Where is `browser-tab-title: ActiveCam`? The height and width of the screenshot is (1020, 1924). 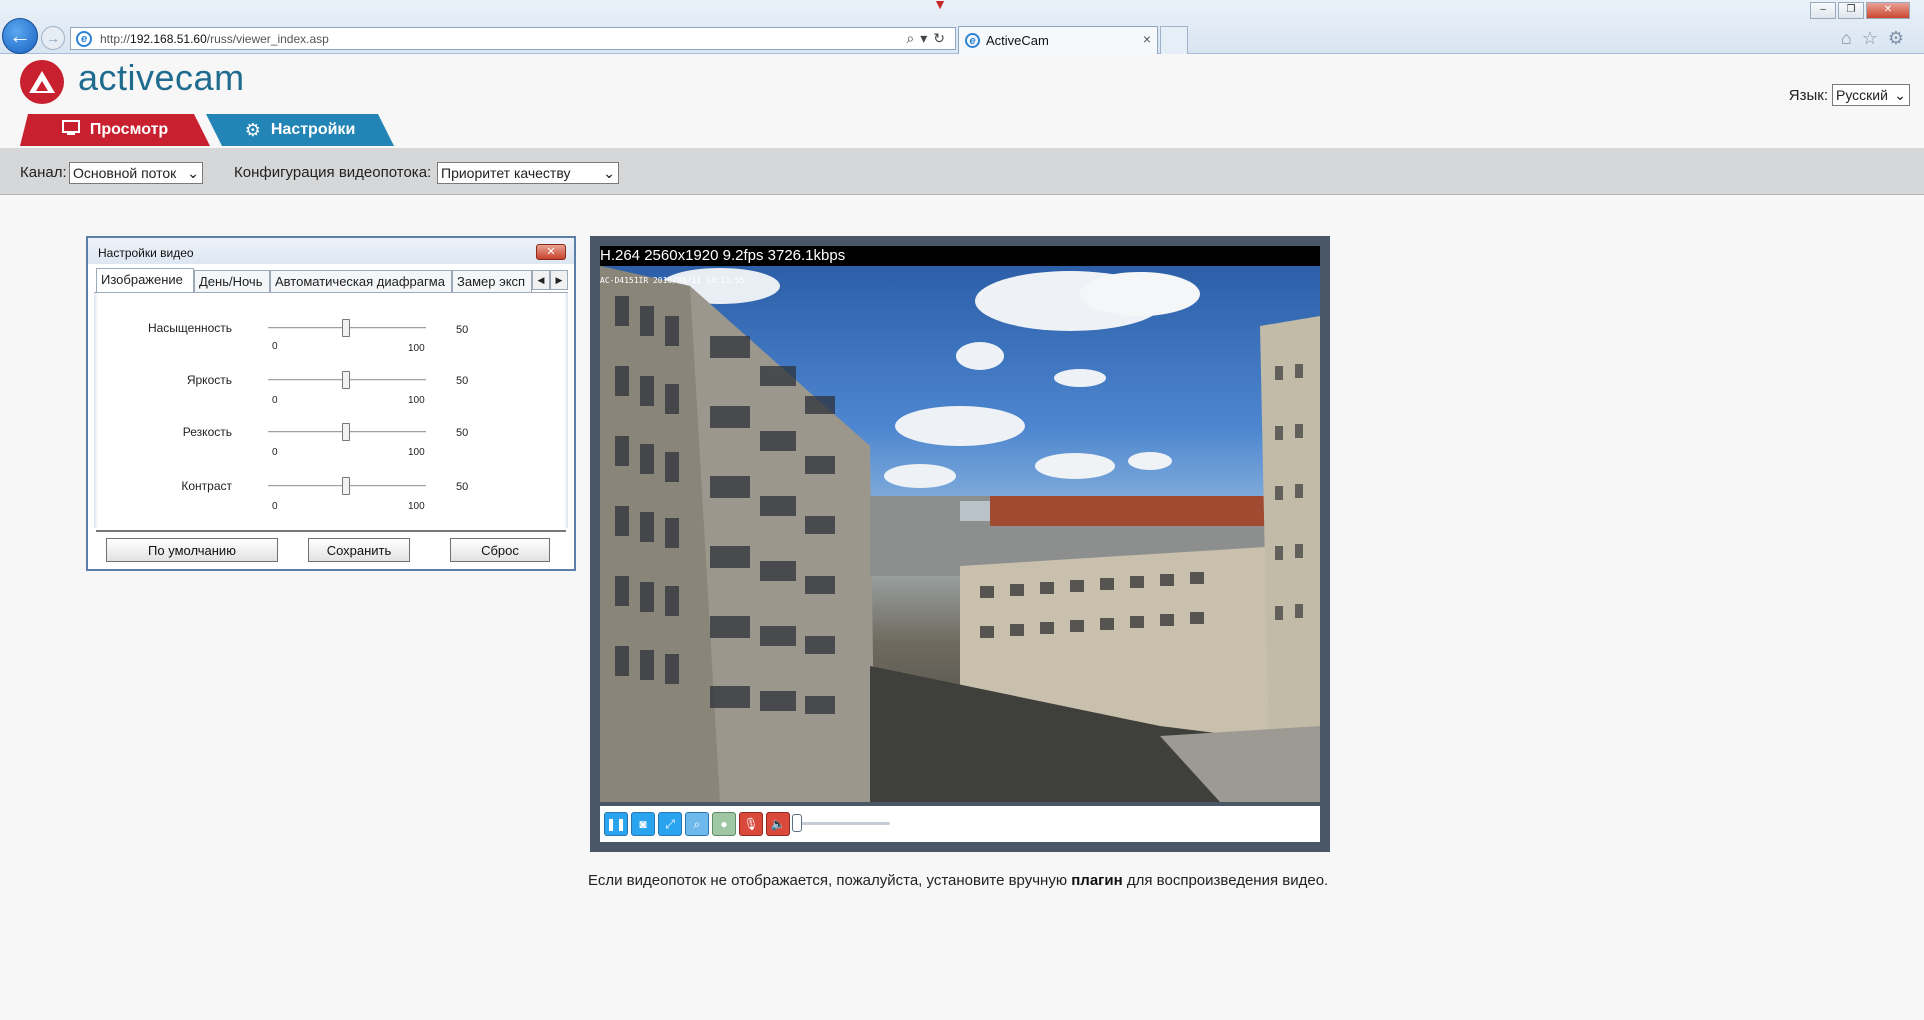 browser-tab-title: ActiveCam is located at coordinates (1017, 40).